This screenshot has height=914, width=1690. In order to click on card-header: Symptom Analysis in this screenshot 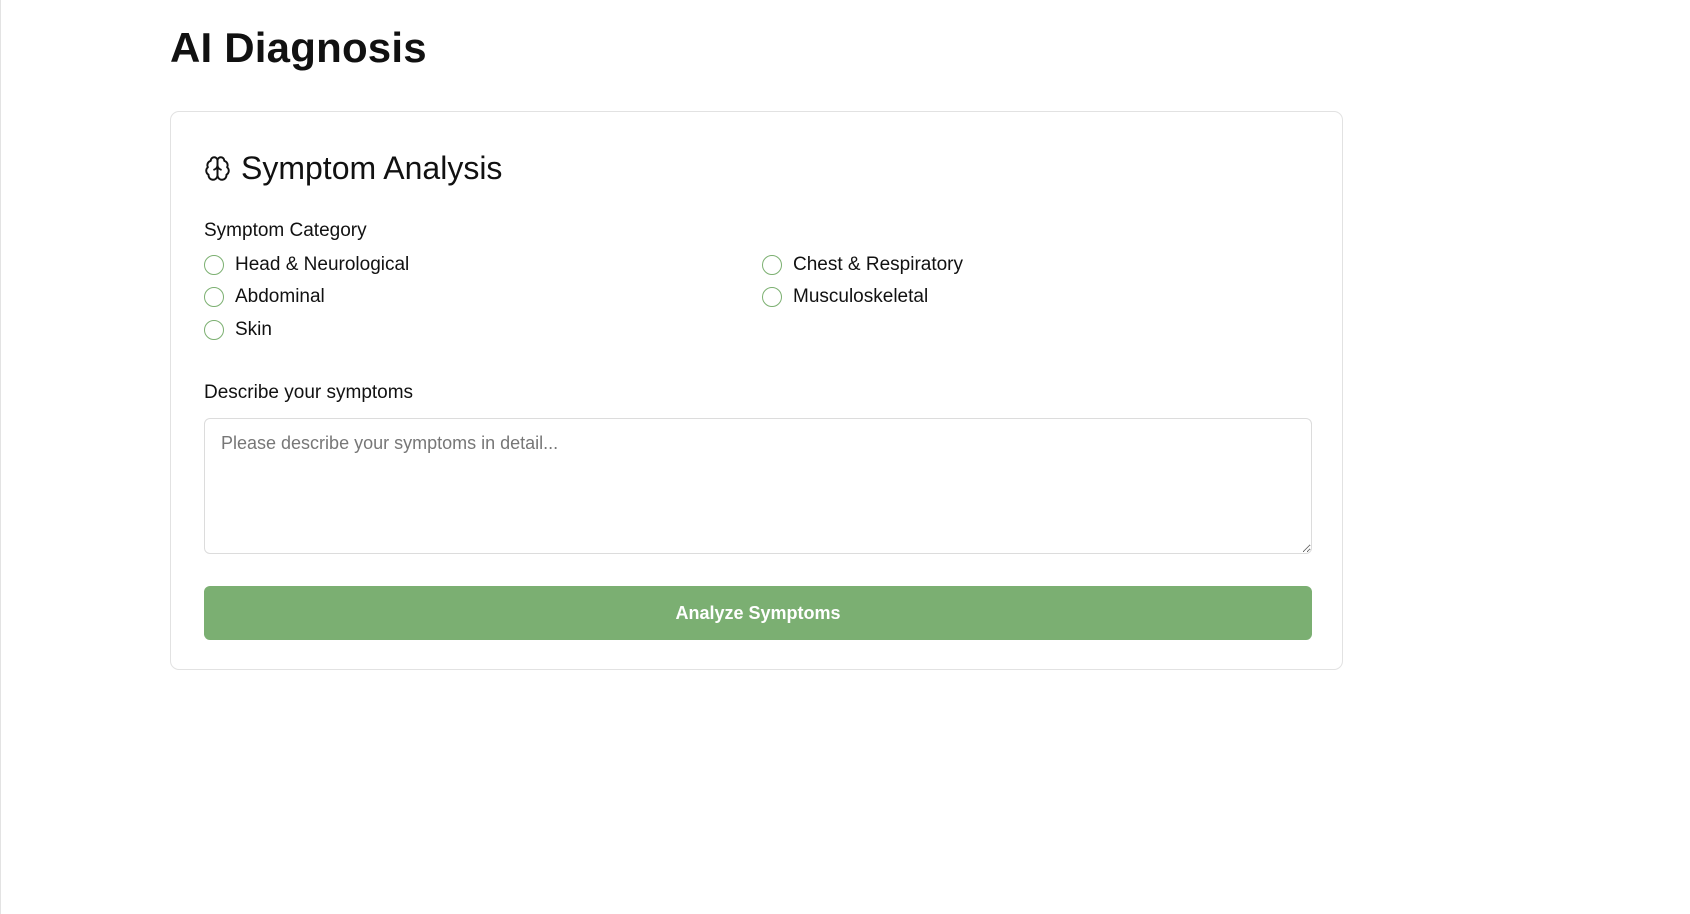, I will do `click(353, 168)`.